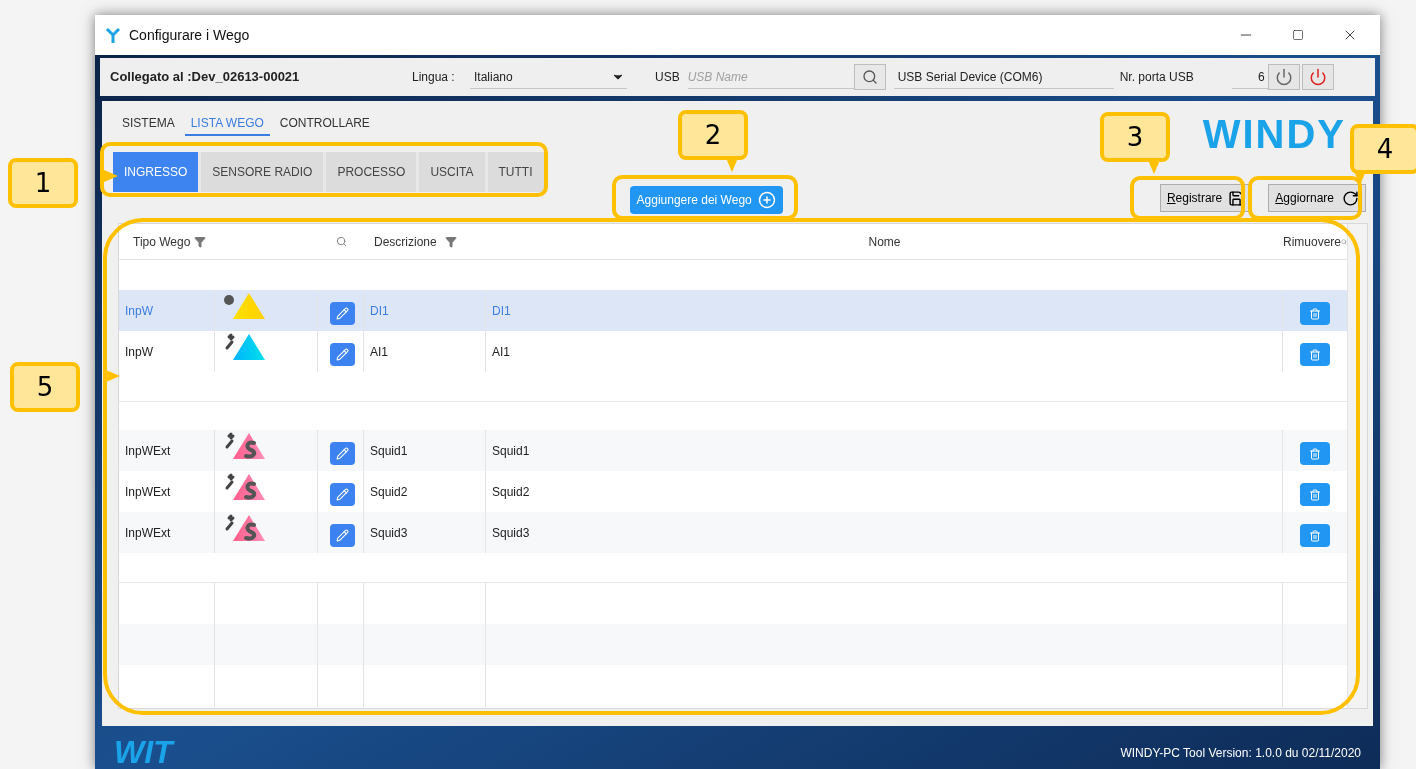  Describe the element at coordinates (770, 77) in the screenshot. I see `usb-name-field: USB Name` at that location.